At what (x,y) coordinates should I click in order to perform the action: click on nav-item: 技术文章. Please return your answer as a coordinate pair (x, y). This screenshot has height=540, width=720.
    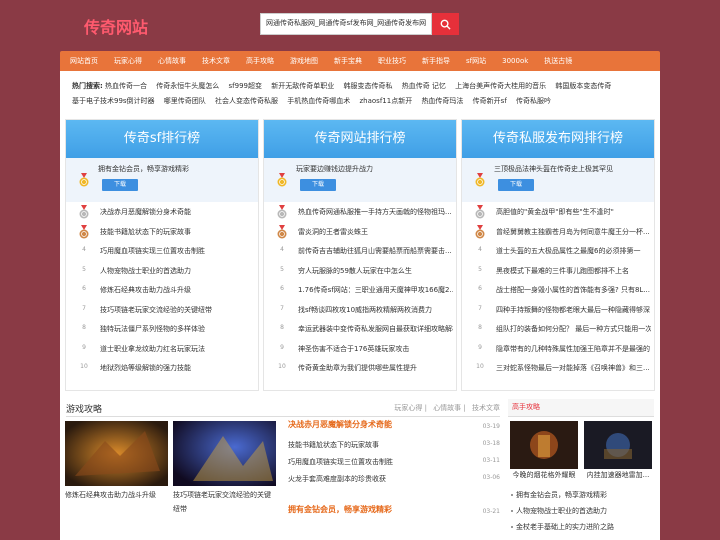
    Looking at the image, I should click on (216, 61).